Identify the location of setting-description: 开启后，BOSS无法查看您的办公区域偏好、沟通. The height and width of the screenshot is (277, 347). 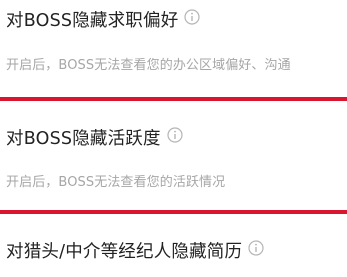
(148, 65).